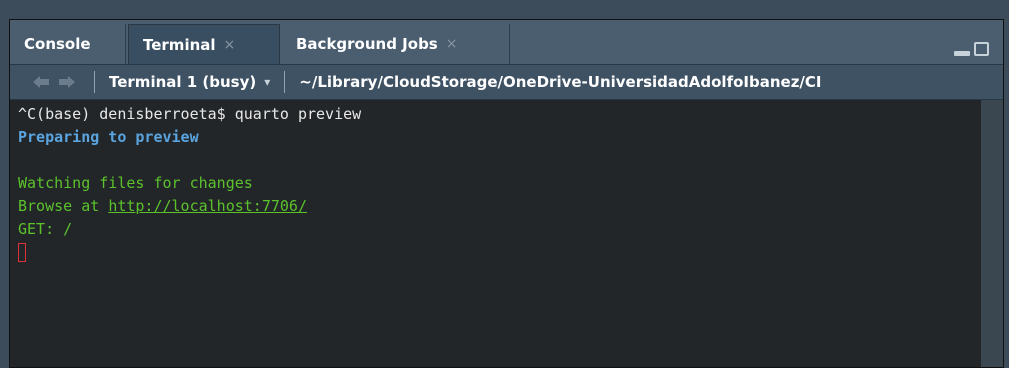 This screenshot has width=1009, height=368. Describe the element at coordinates (179, 44) in the screenshot. I see `tab-label: Terminal` at that location.